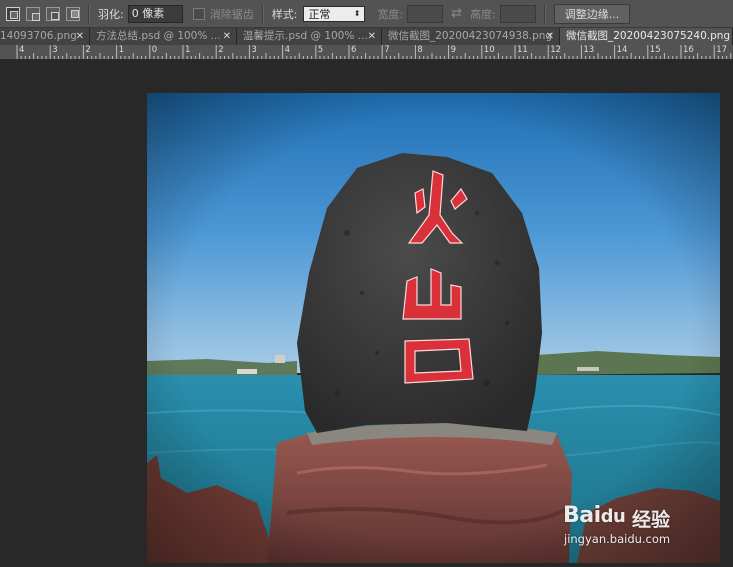  I want to click on tab-document-active: 微信截图_20200423075240.png @, so click(646, 36).